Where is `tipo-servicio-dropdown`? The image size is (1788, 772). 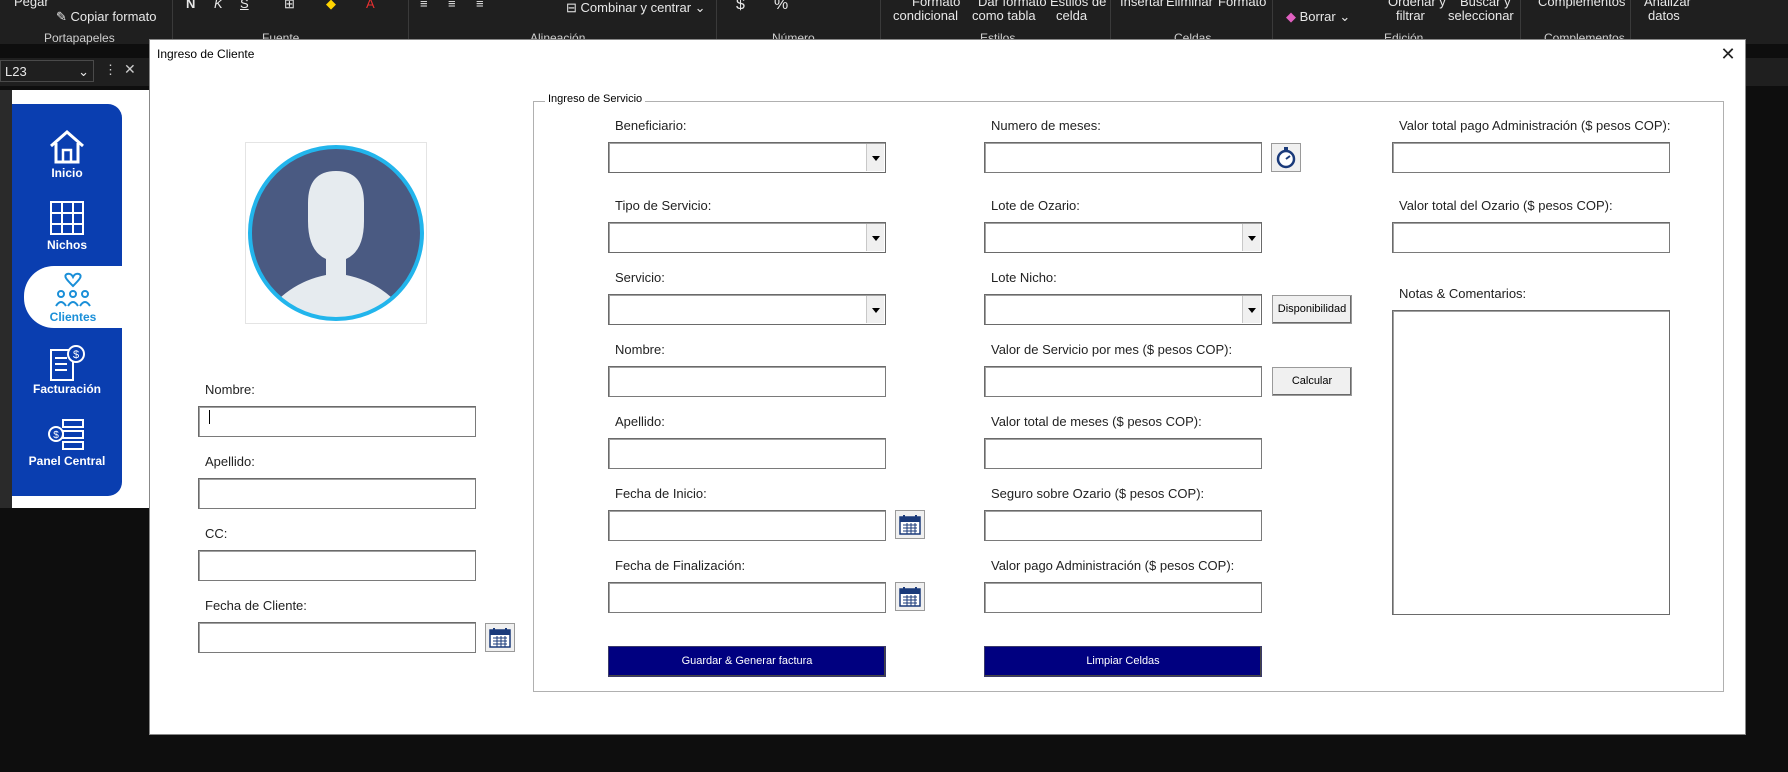 tipo-servicio-dropdown is located at coordinates (747, 237).